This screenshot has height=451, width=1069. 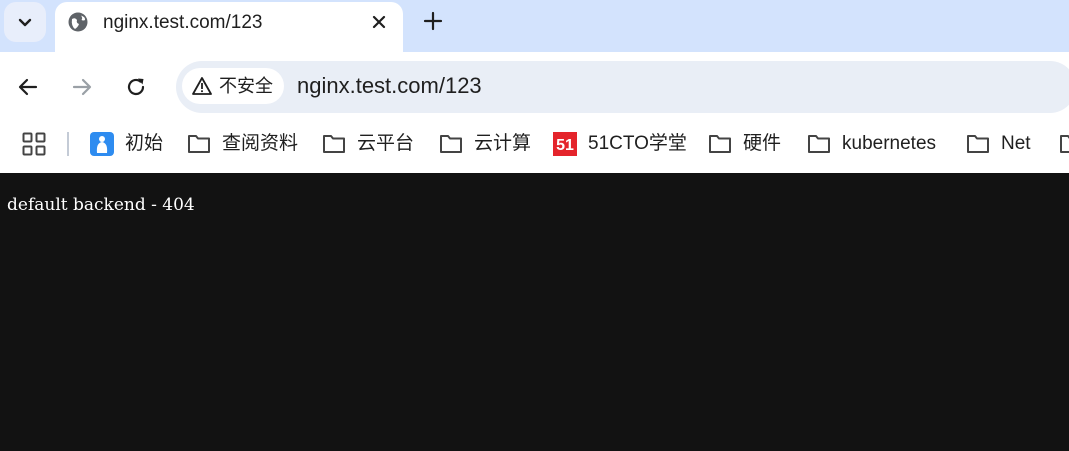 I want to click on svg-text: 51, so click(x=565, y=145).